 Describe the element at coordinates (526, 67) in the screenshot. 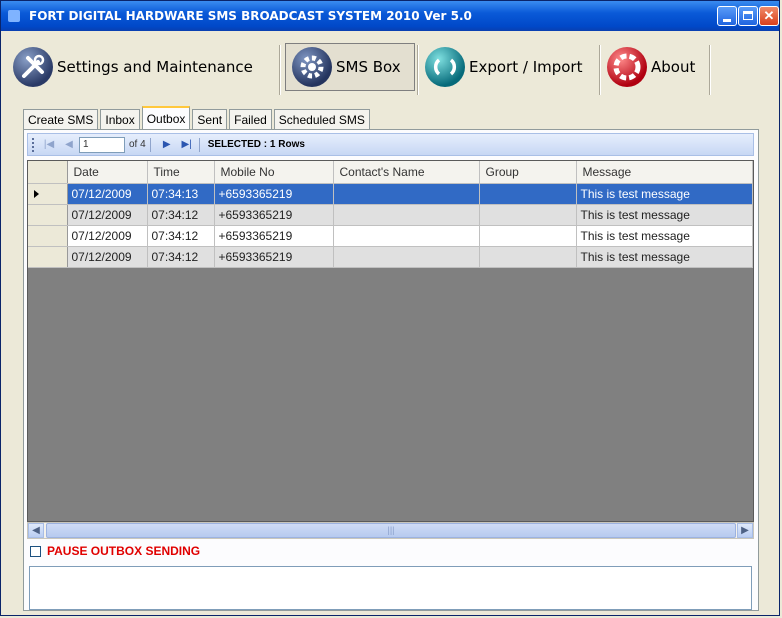

I see `export-import-label: Export / Import` at that location.